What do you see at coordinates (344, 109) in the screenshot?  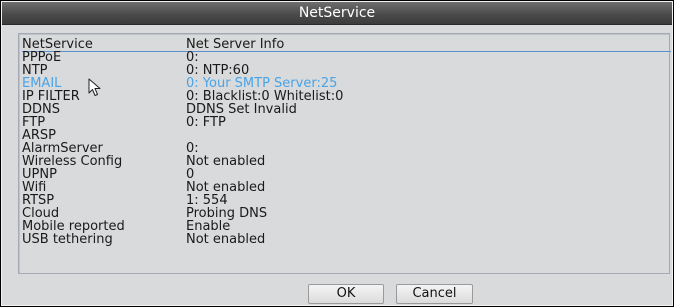 I see `list-item: DDNS DDNS Set Invalid` at bounding box center [344, 109].